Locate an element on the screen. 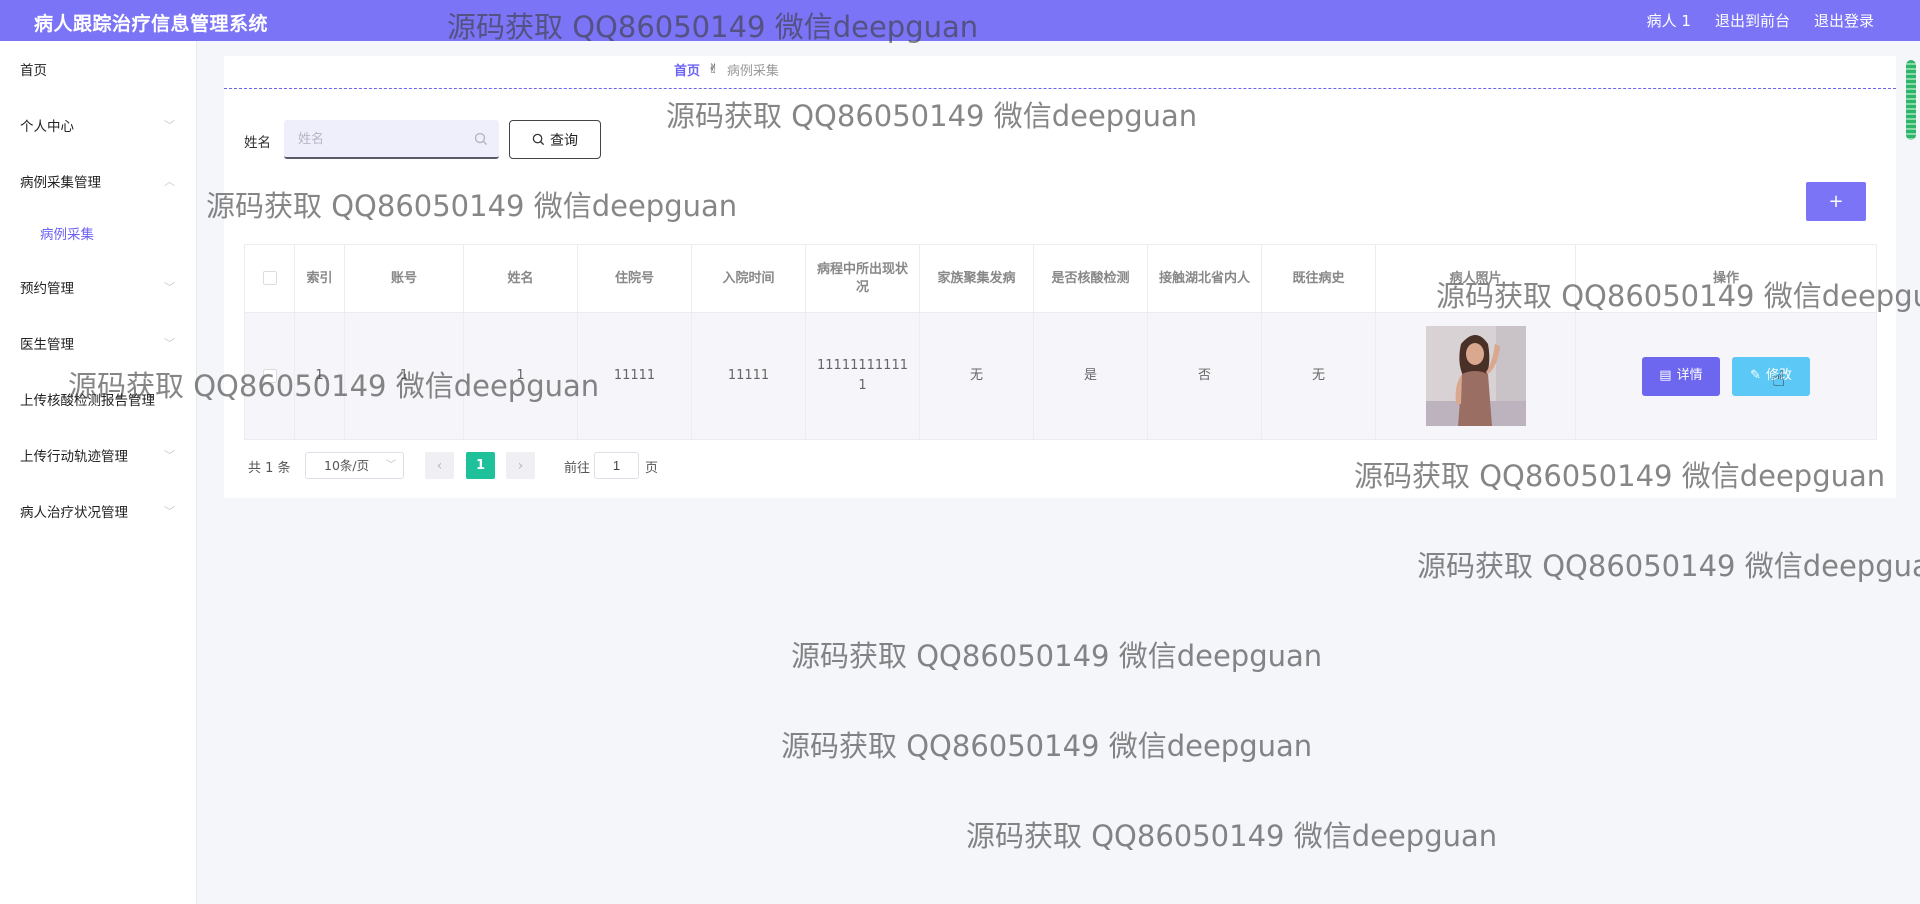  row-select-cell is located at coordinates (269, 376).